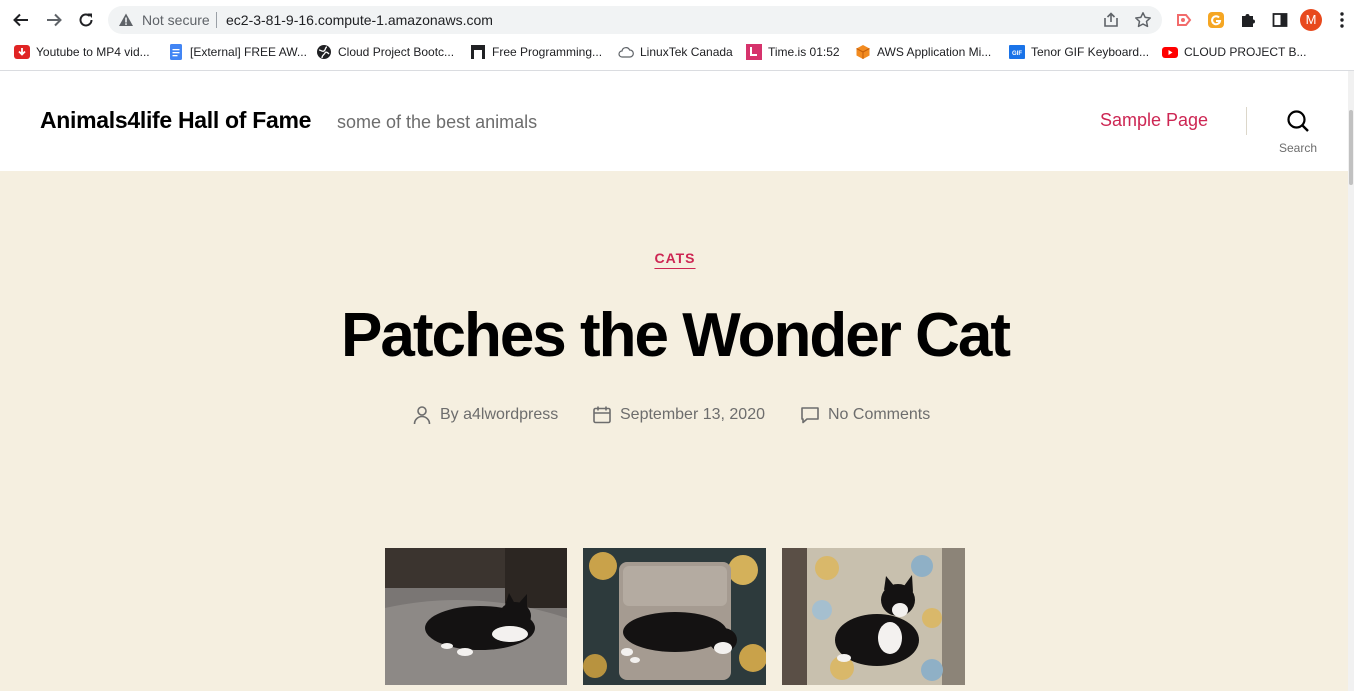 Image resolution: width=1354 pixels, height=691 pixels. What do you see at coordinates (437, 122) in the screenshot?
I see `site-description: some of the best animals` at bounding box center [437, 122].